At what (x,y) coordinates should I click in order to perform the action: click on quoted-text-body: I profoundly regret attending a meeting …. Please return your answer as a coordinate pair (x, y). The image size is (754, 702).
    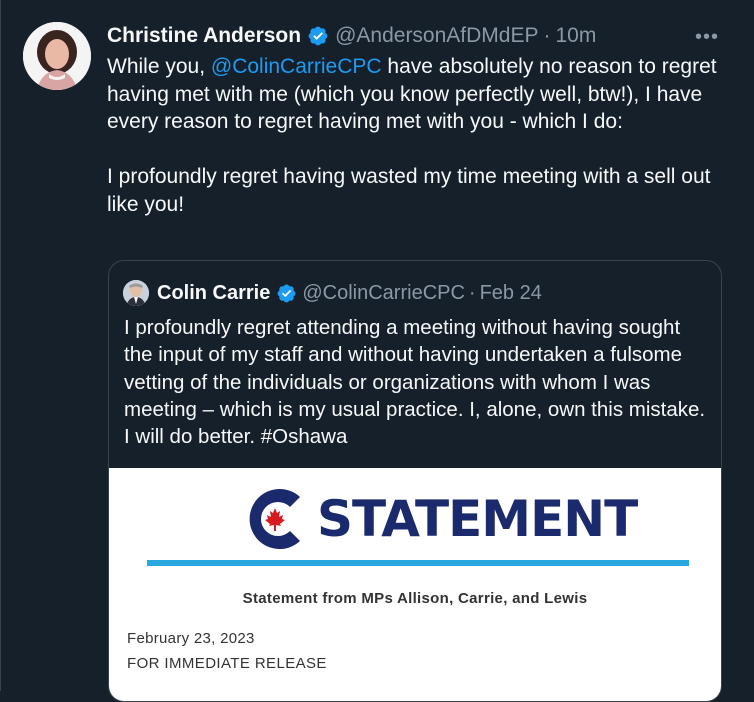
    Looking at the image, I should click on (415, 382).